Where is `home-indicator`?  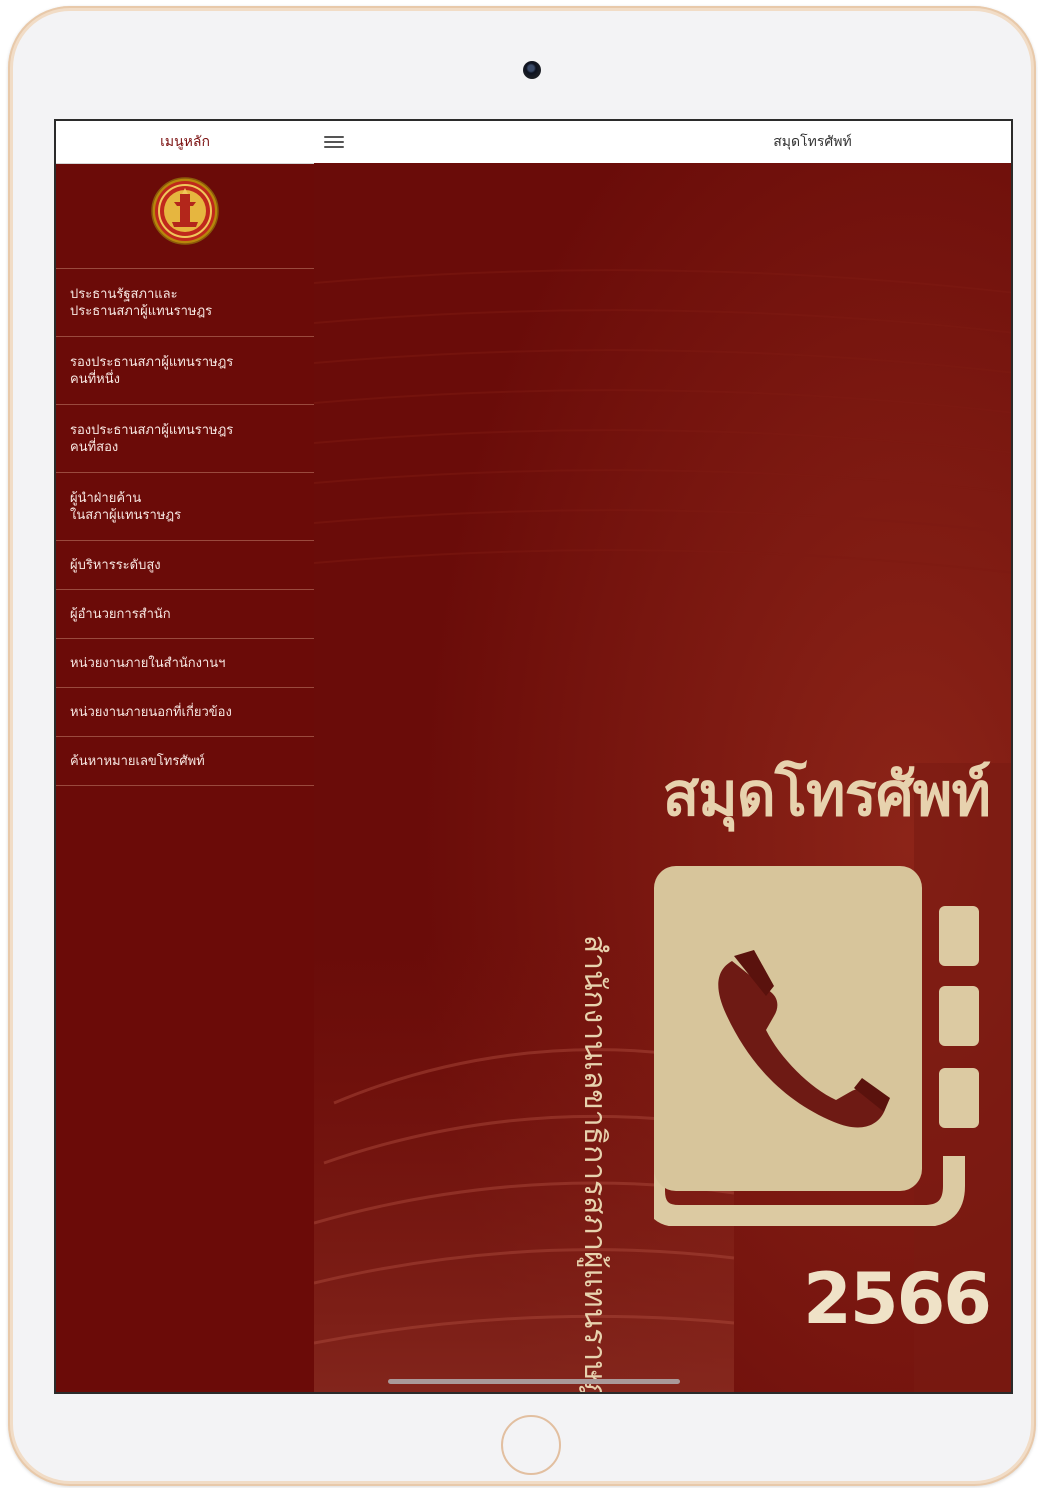 home-indicator is located at coordinates (534, 1381).